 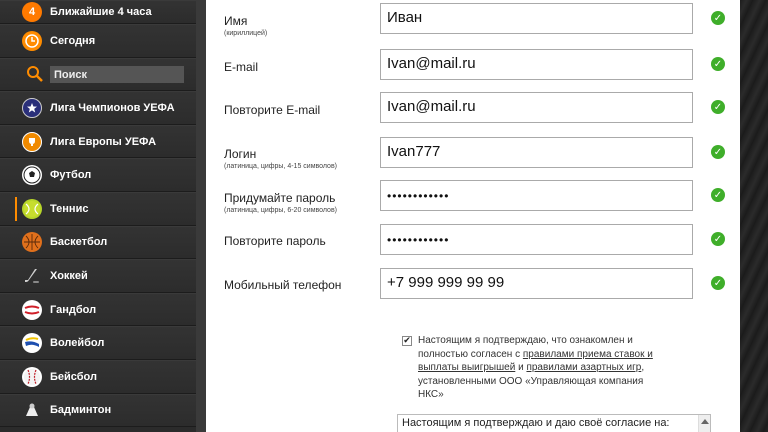 What do you see at coordinates (73, 40) in the screenshot?
I see `sidebar-item-label: Сегодня` at bounding box center [73, 40].